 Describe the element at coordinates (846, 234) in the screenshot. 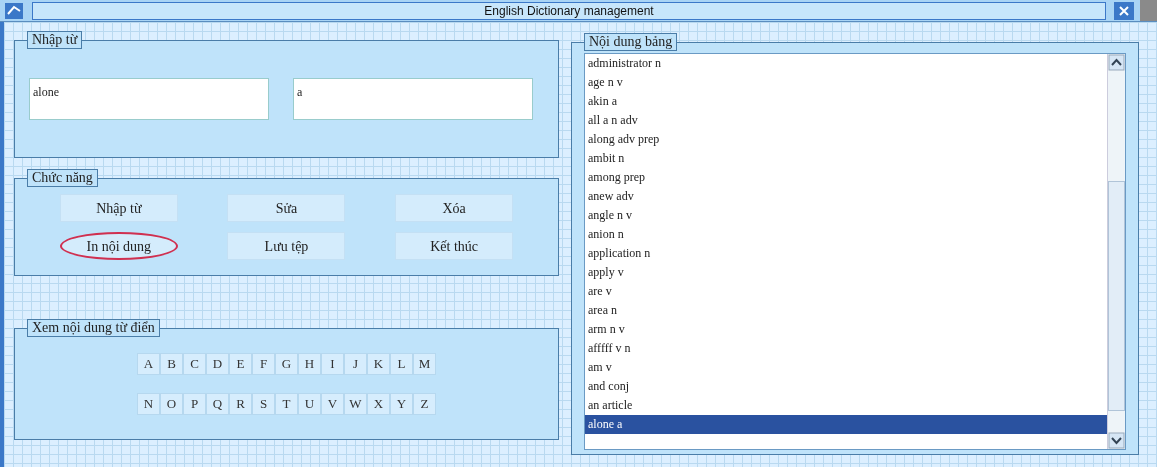

I see `list-item: anion n` at that location.